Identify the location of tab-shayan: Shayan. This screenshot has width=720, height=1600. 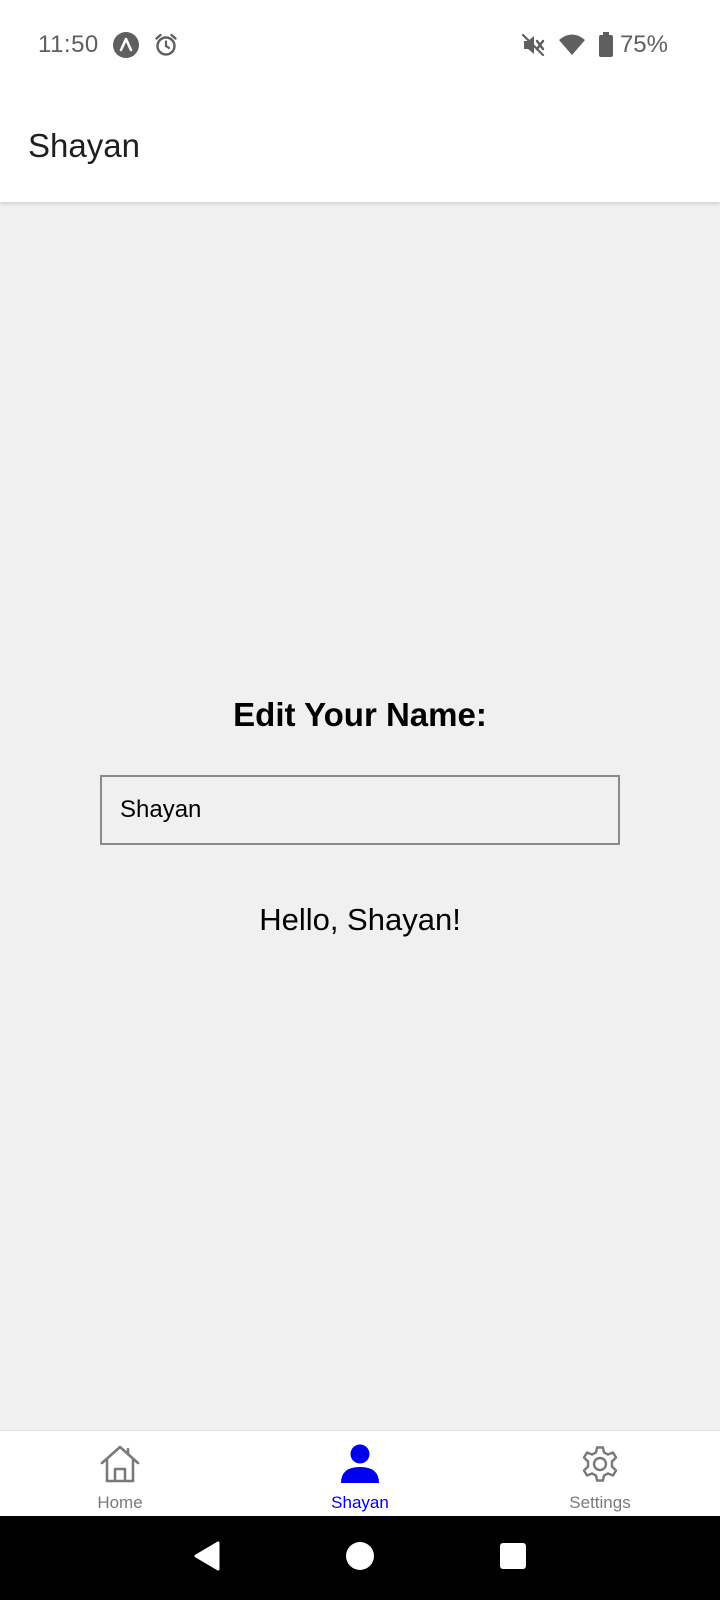
(360, 1473).